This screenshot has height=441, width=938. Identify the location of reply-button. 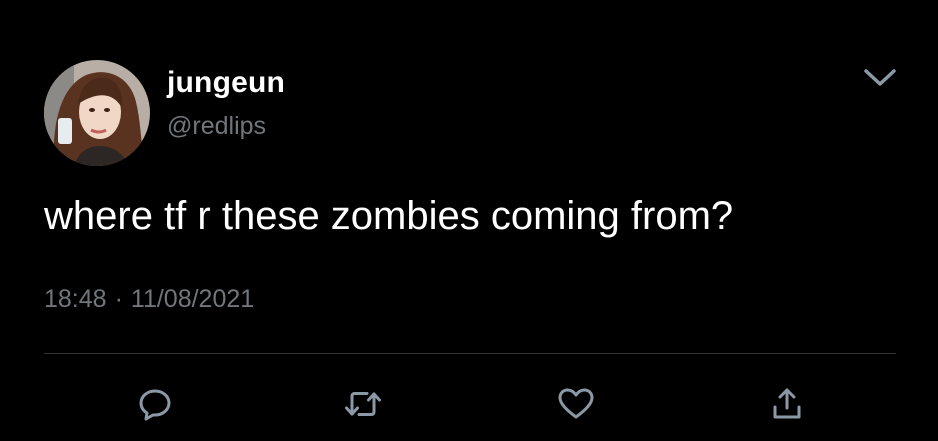
(155, 404).